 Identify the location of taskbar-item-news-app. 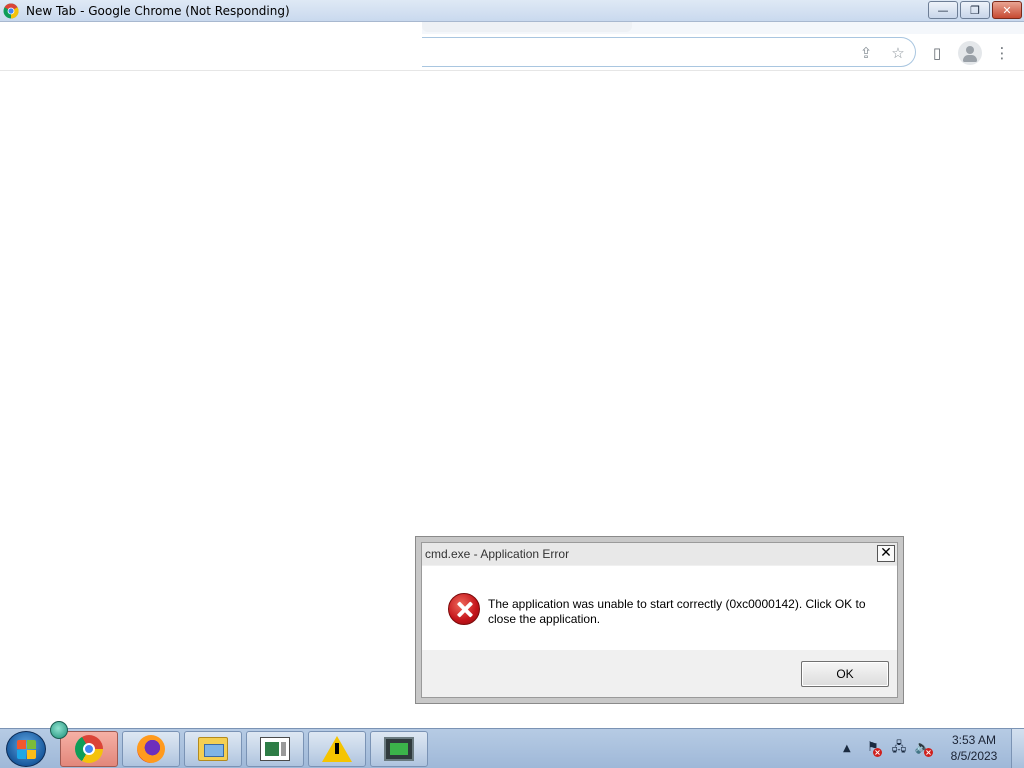
(275, 749).